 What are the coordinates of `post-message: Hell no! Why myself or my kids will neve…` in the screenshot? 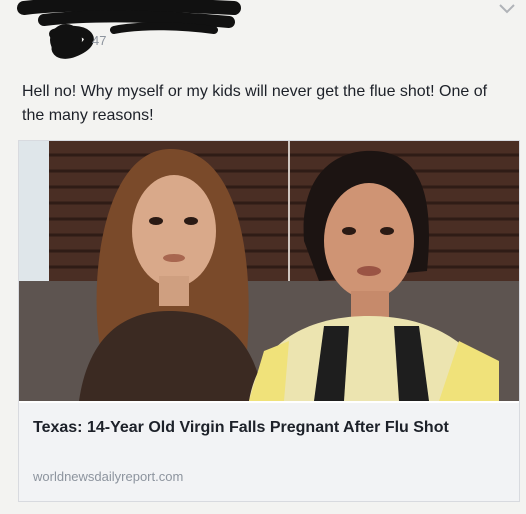 It's located at (255, 103).